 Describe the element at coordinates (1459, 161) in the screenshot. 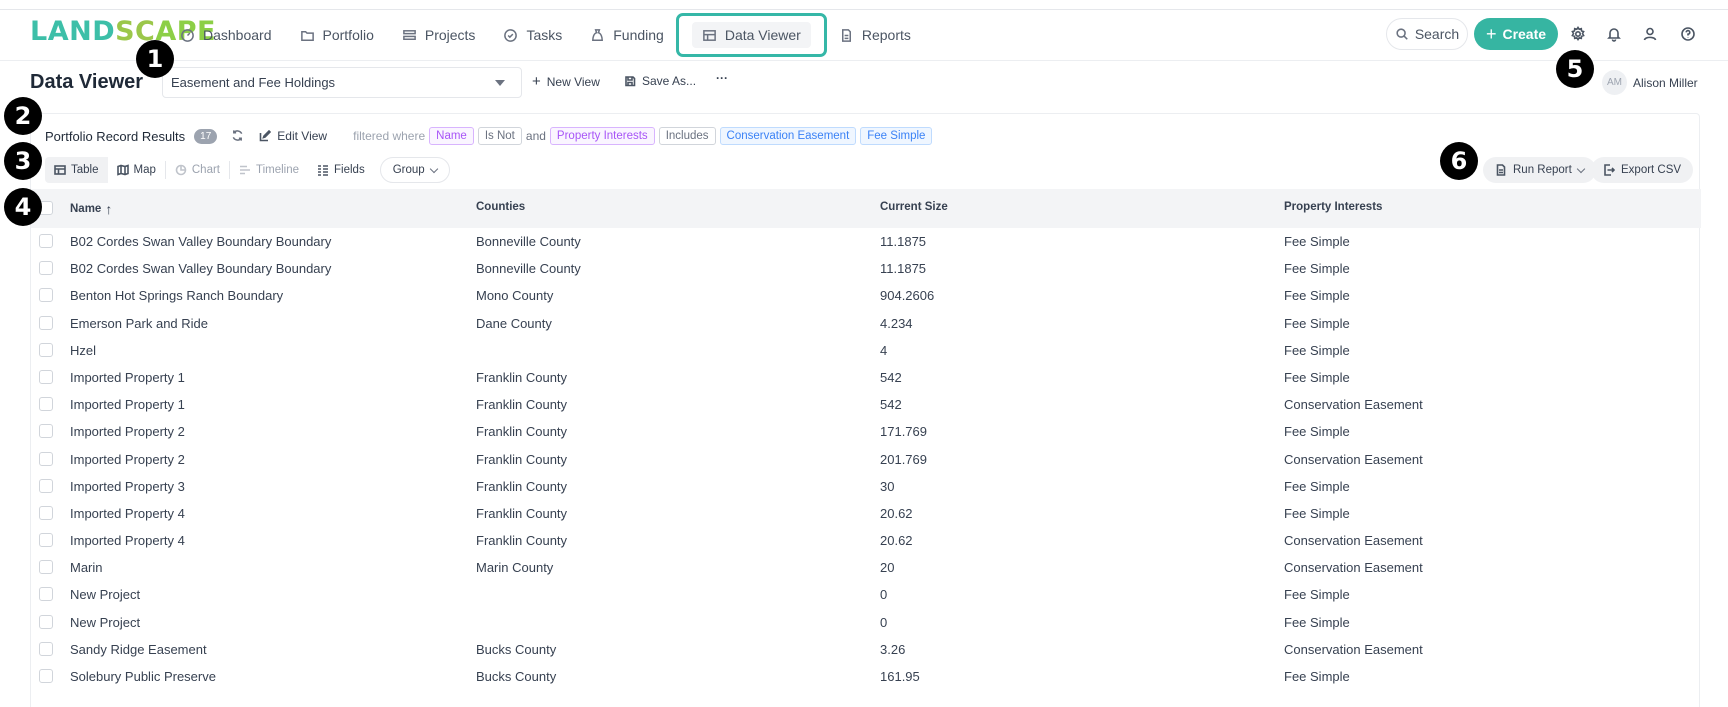

I see `callout-marker: 6` at that location.